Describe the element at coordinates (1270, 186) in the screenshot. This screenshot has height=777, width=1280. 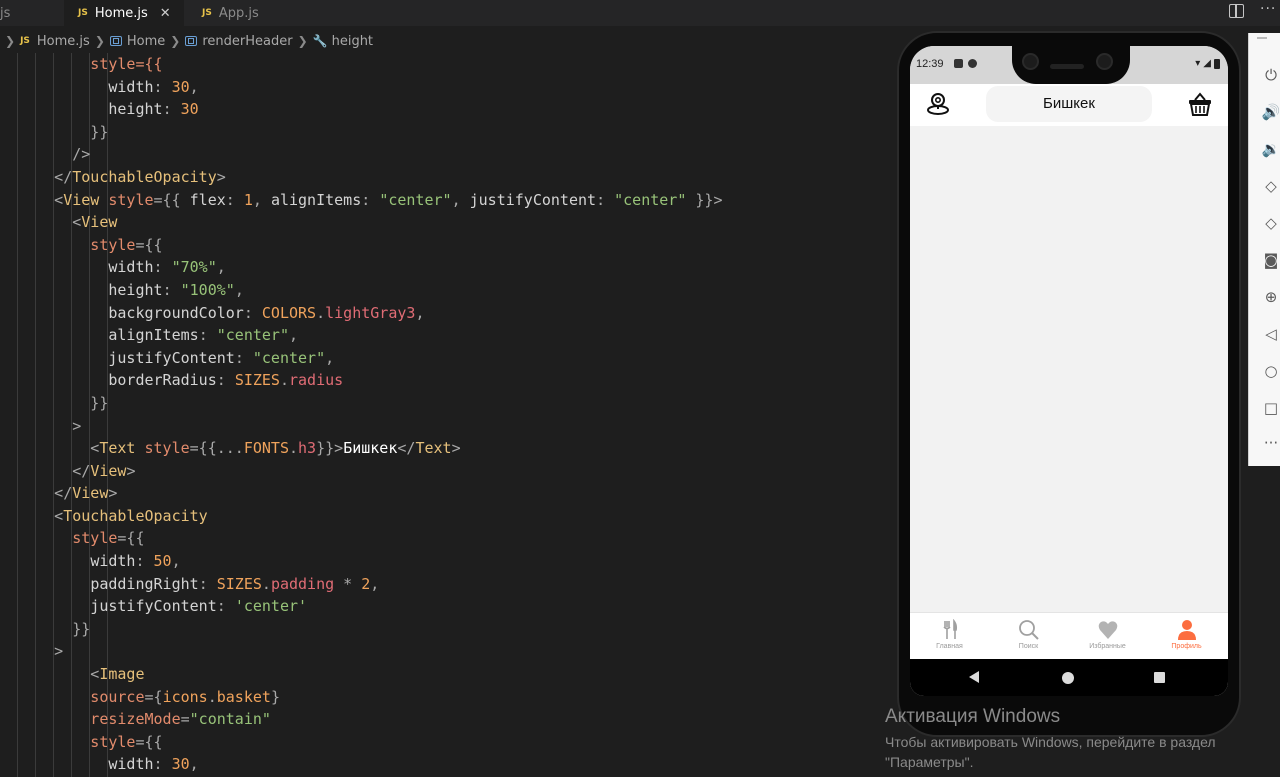
I see `rotate-left-icon: ◇` at that location.